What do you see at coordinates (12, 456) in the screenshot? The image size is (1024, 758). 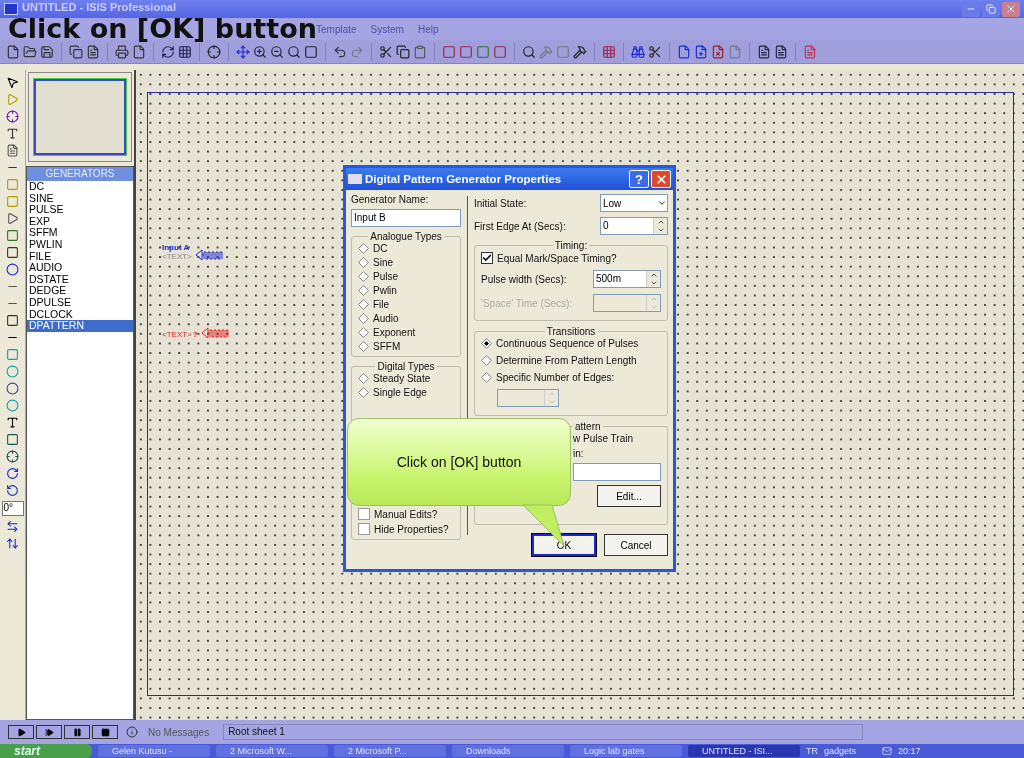 I see `marker-icon` at bounding box center [12, 456].